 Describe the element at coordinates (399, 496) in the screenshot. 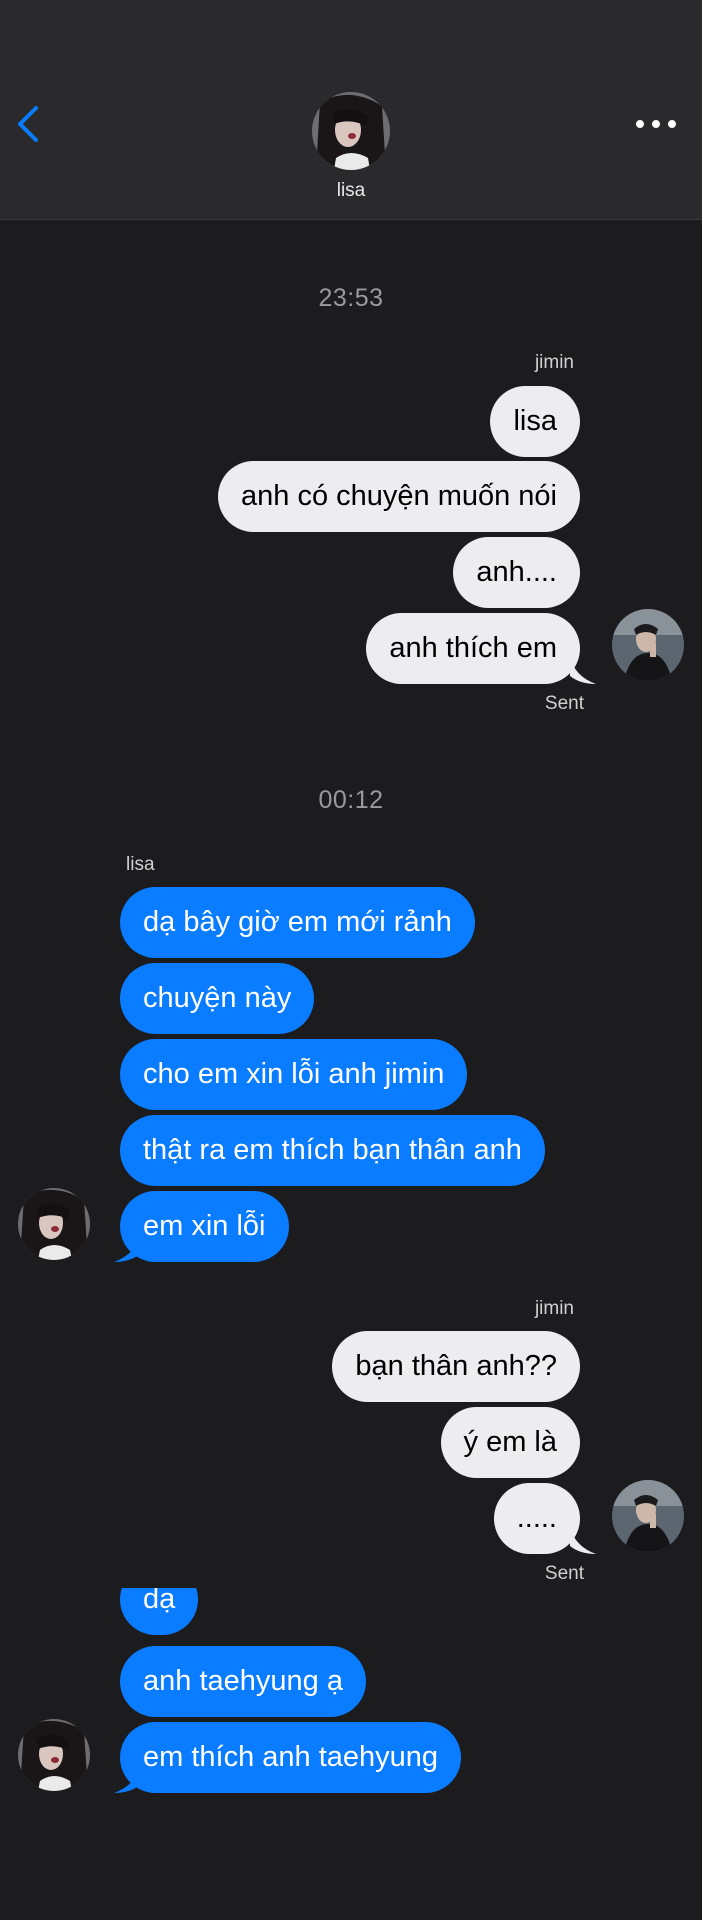

I see `message-bubble: anh có chuyện muốn nói` at that location.